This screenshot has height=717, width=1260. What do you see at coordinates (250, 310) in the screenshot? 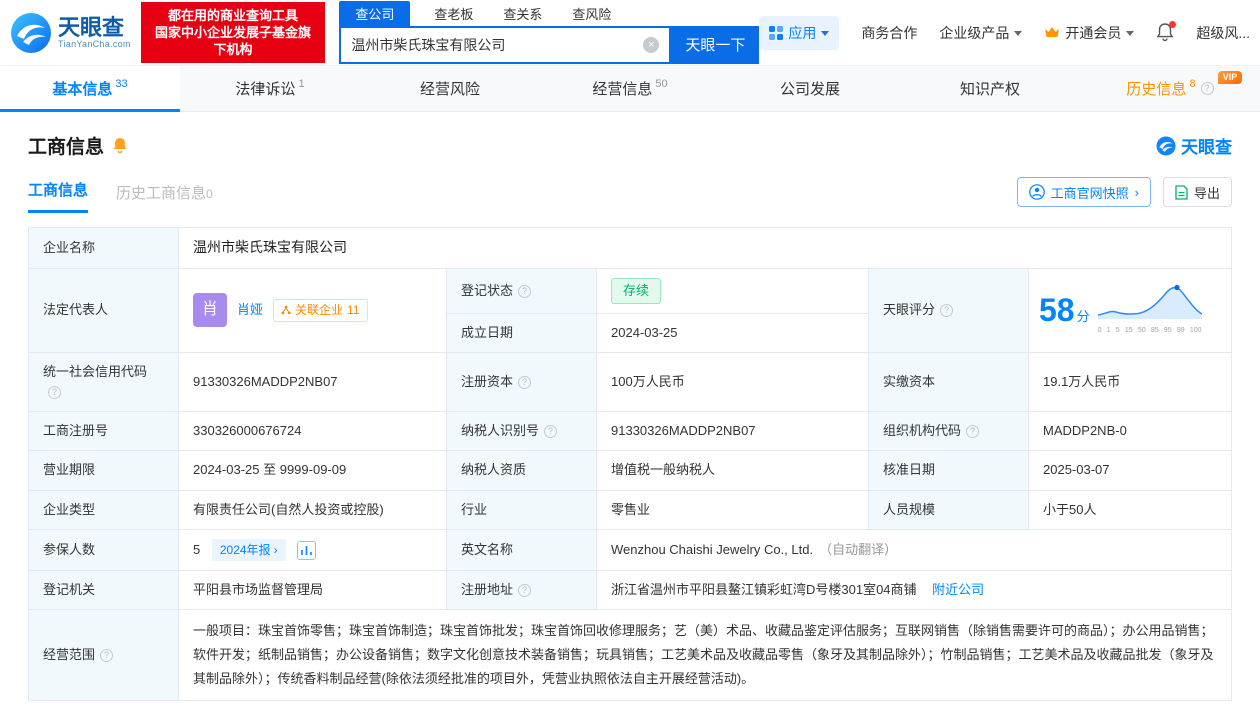
I see `legal-rep-name-link: 肖娅` at bounding box center [250, 310].